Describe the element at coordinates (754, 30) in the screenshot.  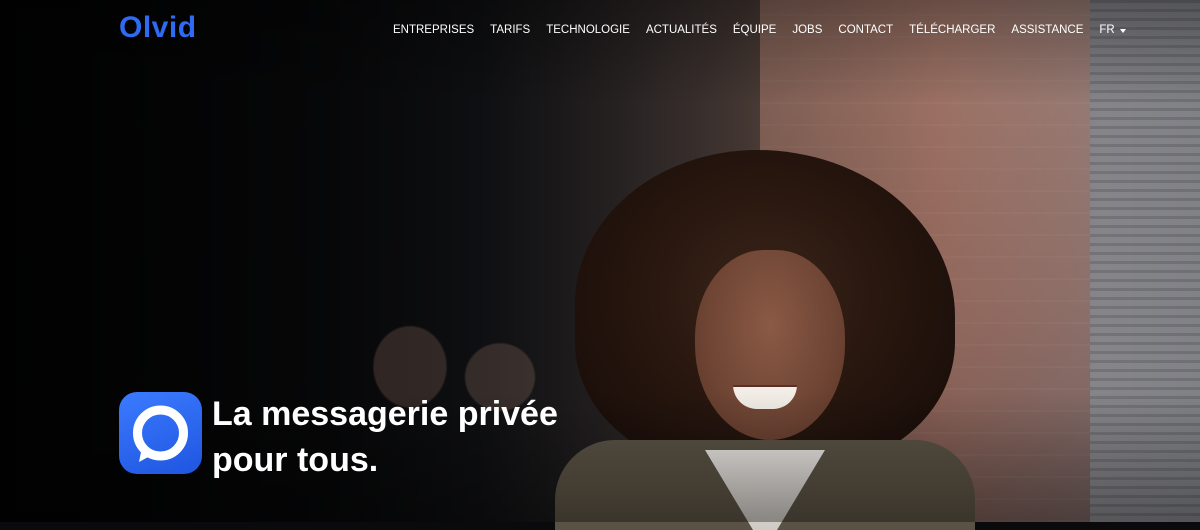
I see `nav-equipe: ÉQUIPE` at that location.